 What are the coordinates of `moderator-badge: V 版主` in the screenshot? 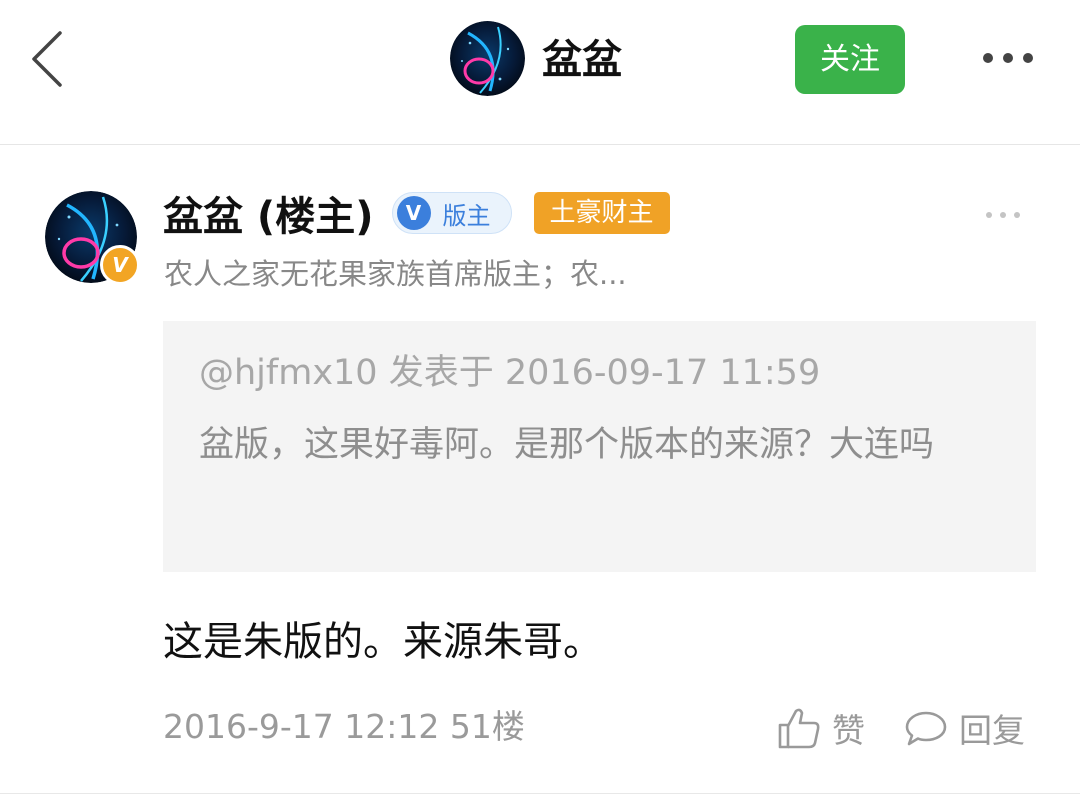 It's located at (451, 213).